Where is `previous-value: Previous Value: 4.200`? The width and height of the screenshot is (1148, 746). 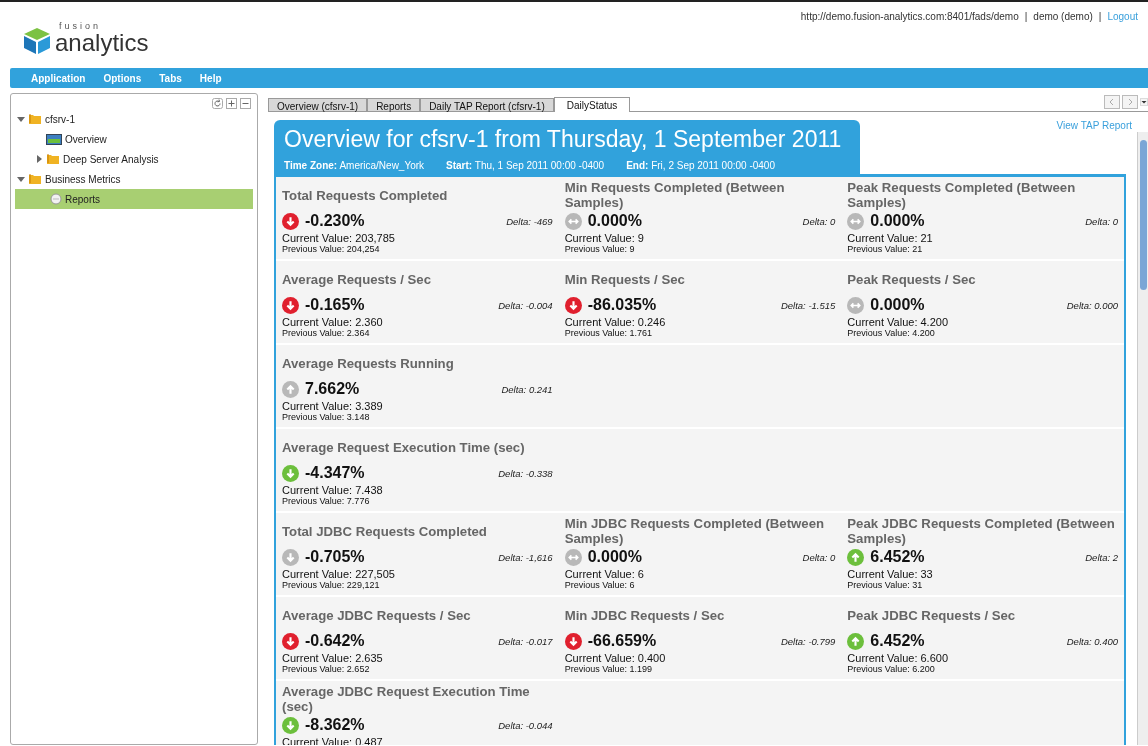 previous-value: Previous Value: 4.200 is located at coordinates (891, 333).